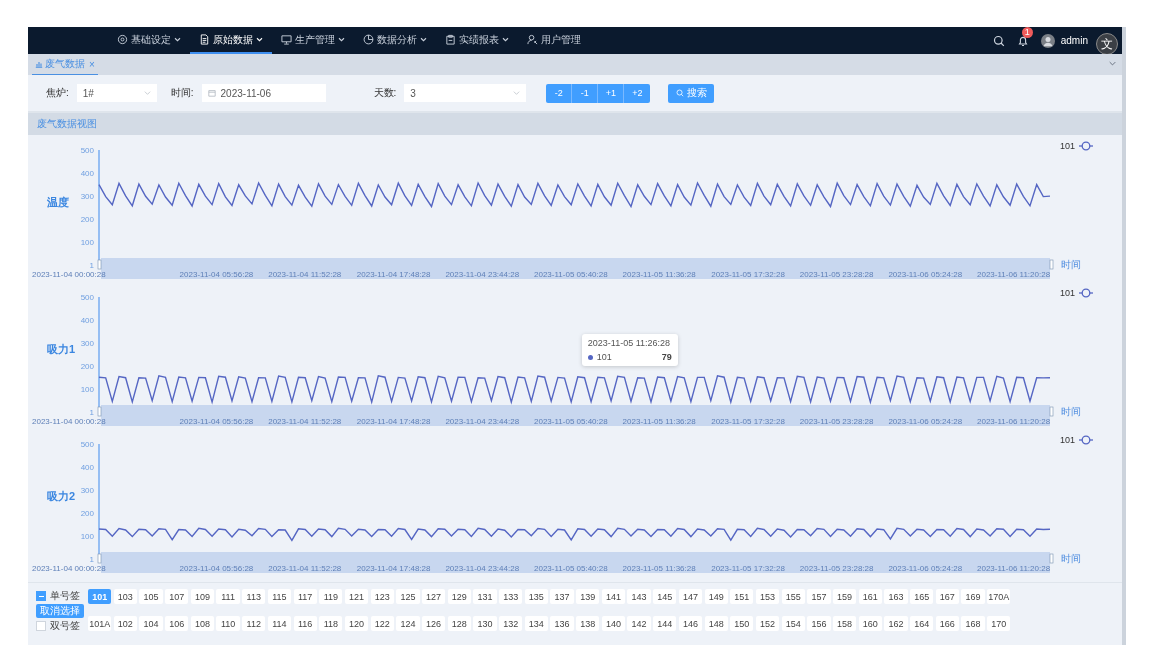  What do you see at coordinates (125, 623) in the screenshot?
I see `oven-tag: 102` at bounding box center [125, 623].